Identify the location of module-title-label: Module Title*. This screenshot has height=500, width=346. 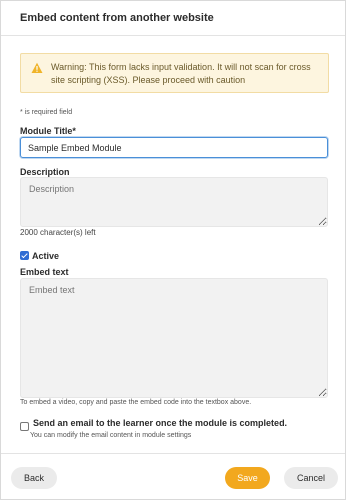
(48, 131).